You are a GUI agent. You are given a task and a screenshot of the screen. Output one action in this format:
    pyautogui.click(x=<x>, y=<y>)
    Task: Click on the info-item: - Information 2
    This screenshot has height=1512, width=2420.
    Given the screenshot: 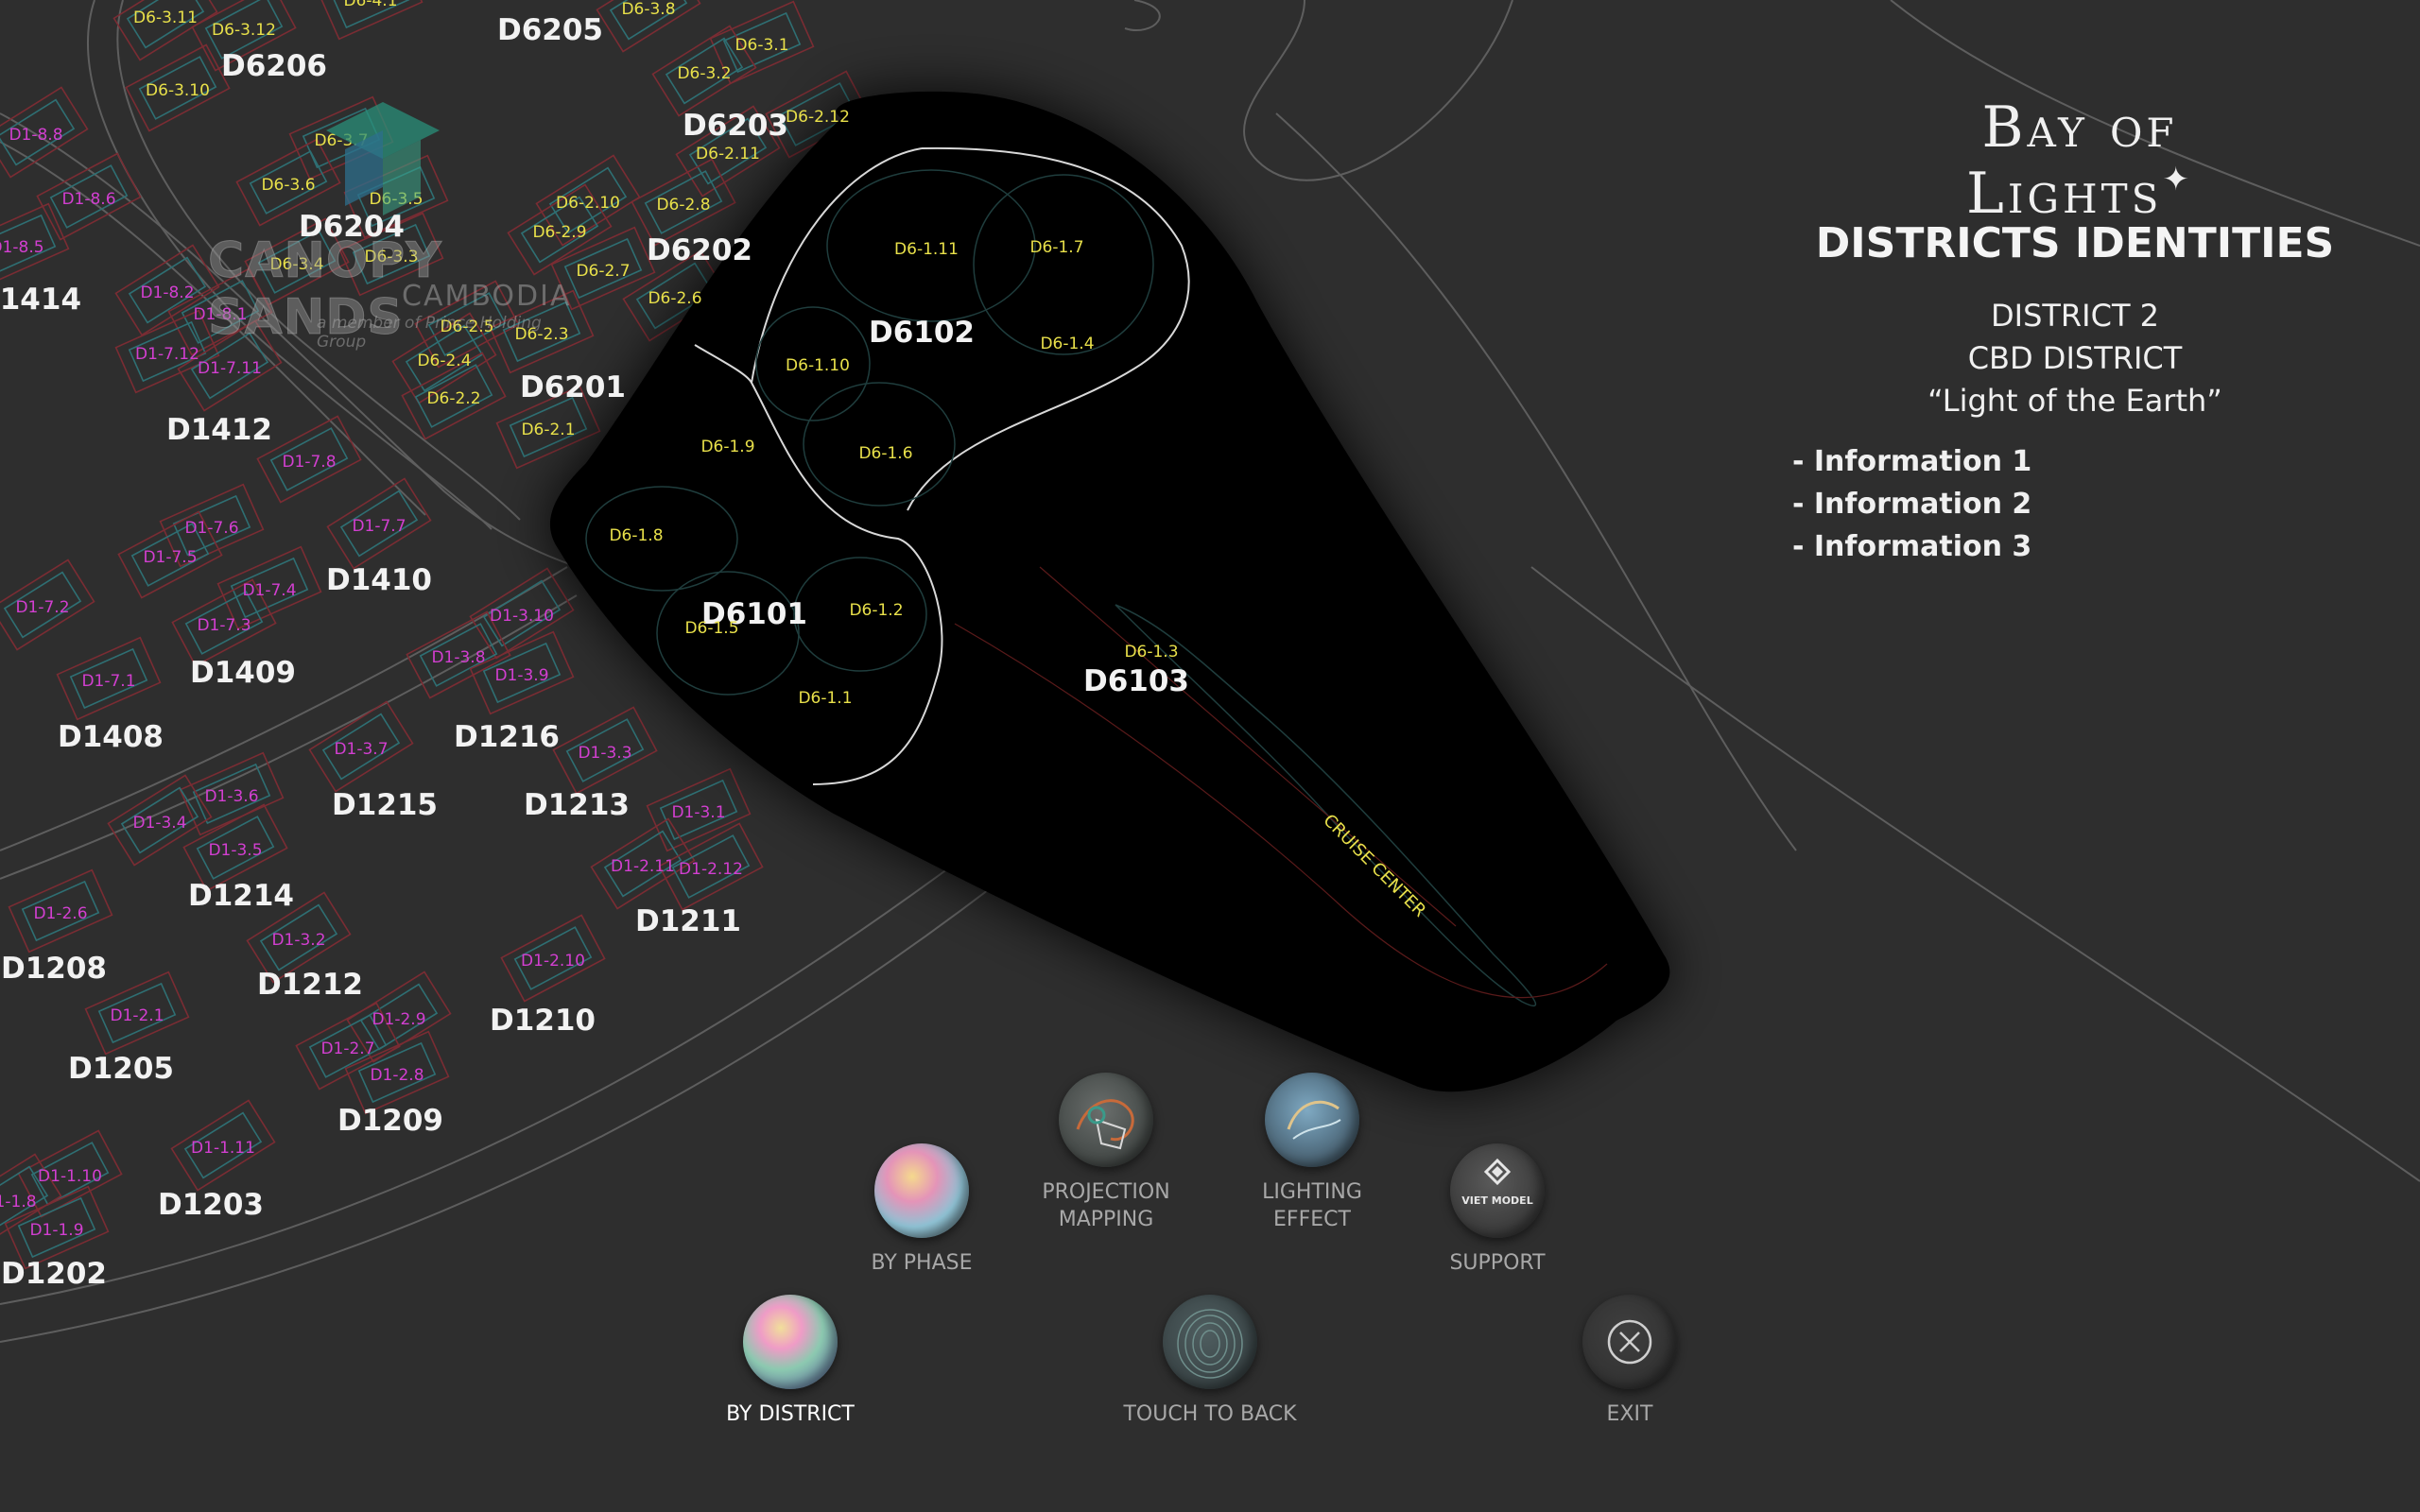 What is the action you would take?
    pyautogui.click(x=1912, y=504)
    